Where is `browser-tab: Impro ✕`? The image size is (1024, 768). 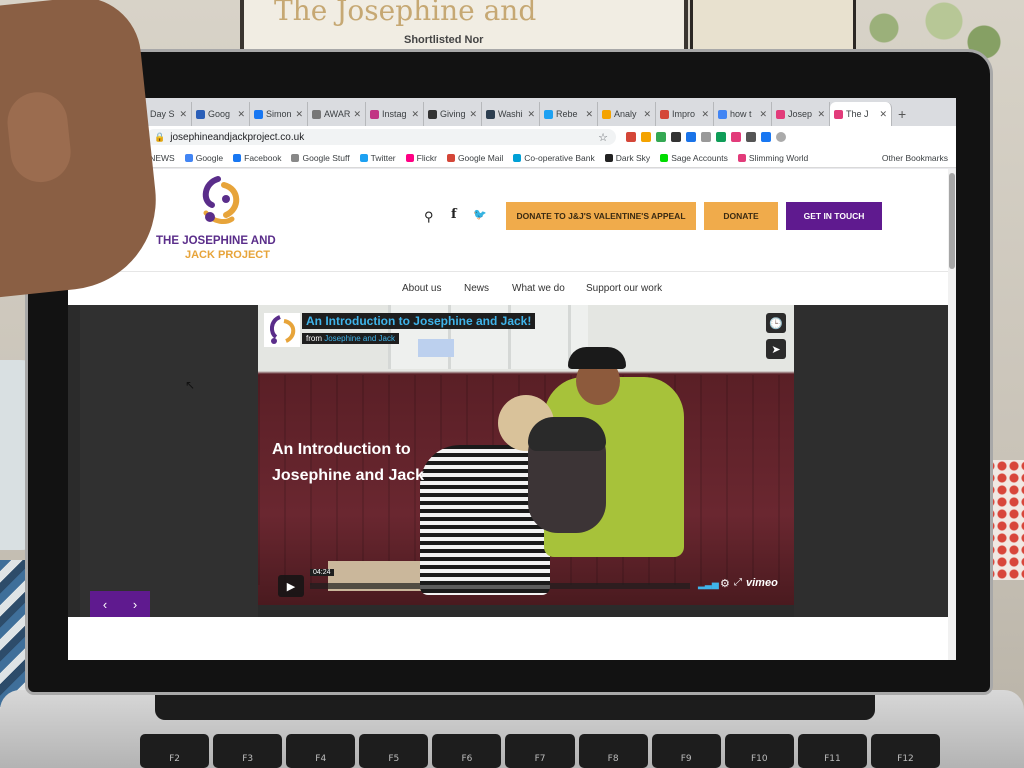
browser-tab: Impro ✕ is located at coordinates (685, 114).